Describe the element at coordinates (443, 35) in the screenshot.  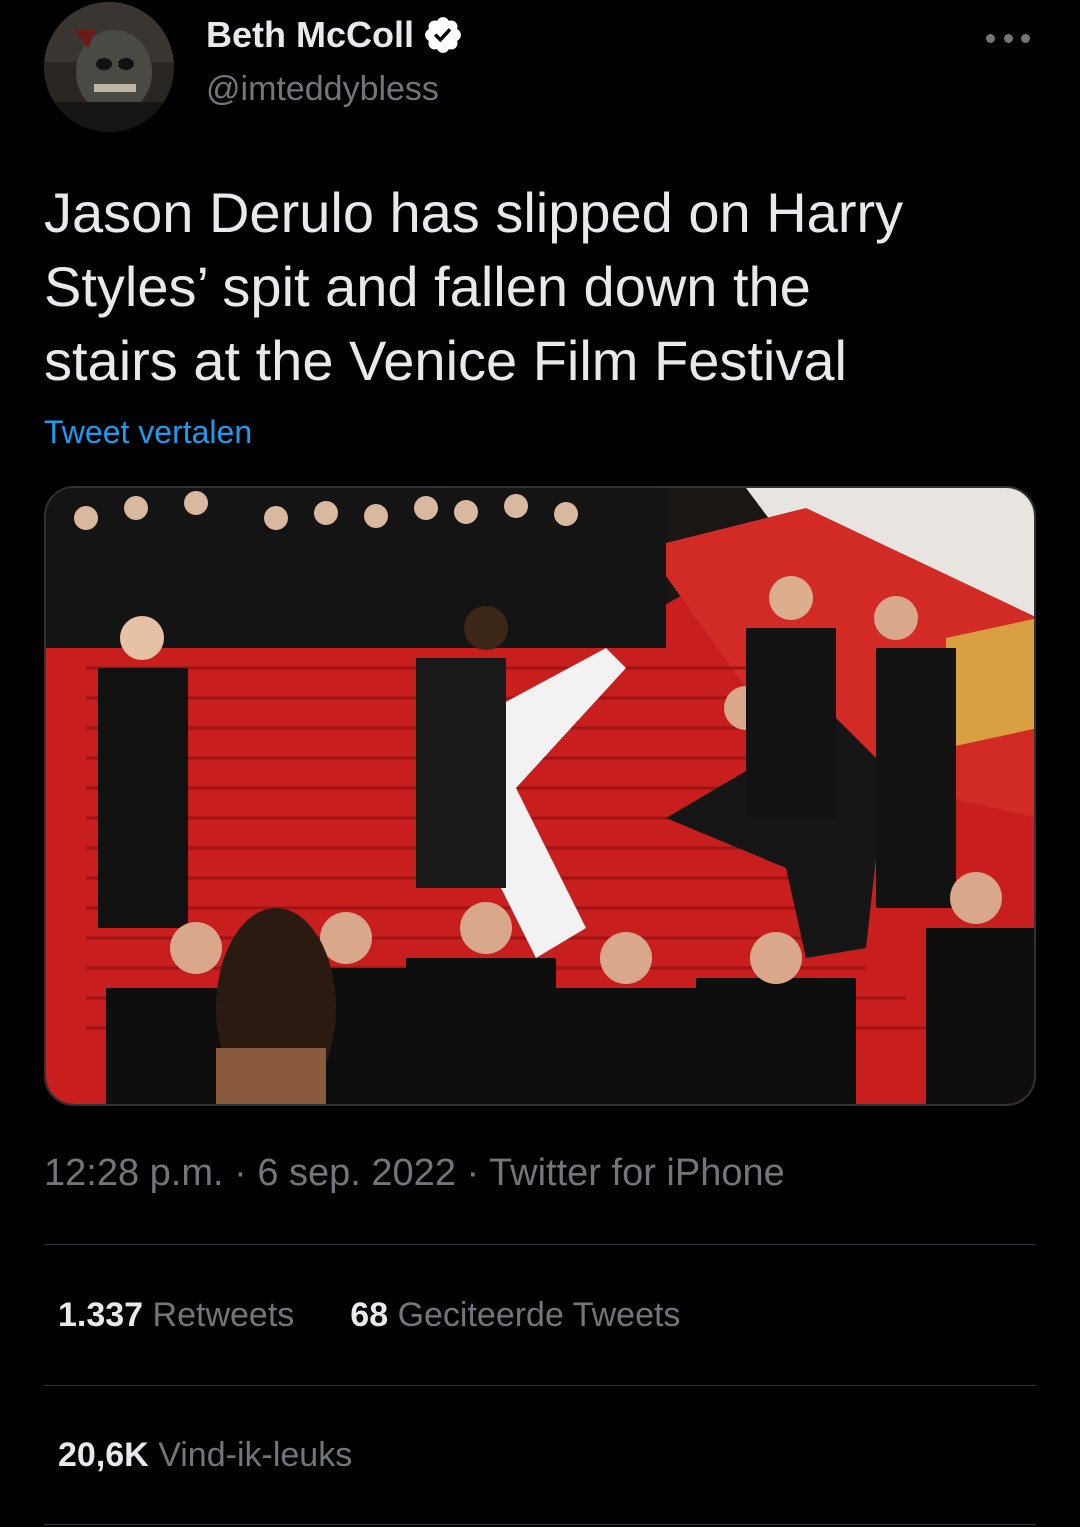
I see `verified-badge-icon` at that location.